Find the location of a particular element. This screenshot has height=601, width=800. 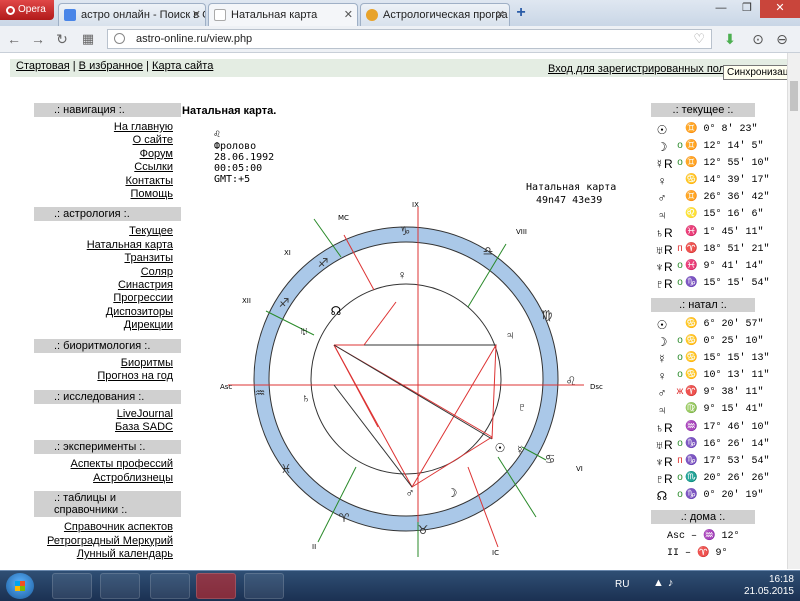

sidebar-link: Аспекты профессий is located at coordinates (107, 464).